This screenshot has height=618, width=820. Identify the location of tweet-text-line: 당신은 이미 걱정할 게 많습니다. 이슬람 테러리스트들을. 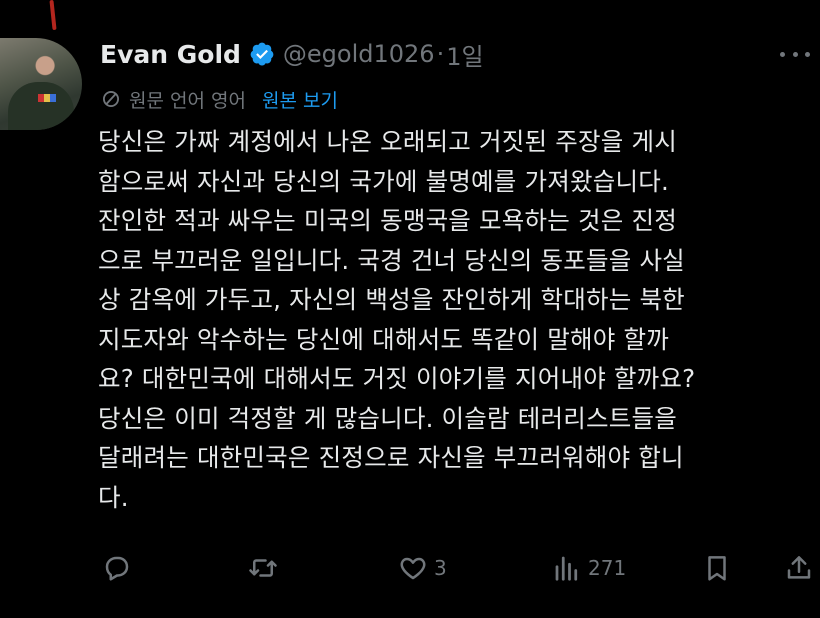
(387, 418).